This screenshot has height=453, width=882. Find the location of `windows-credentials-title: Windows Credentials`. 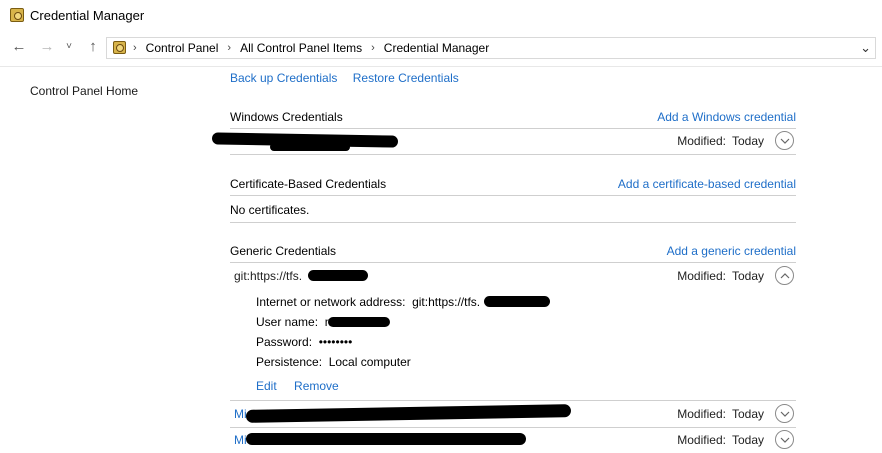

windows-credentials-title: Windows Credentials is located at coordinates (286, 117).